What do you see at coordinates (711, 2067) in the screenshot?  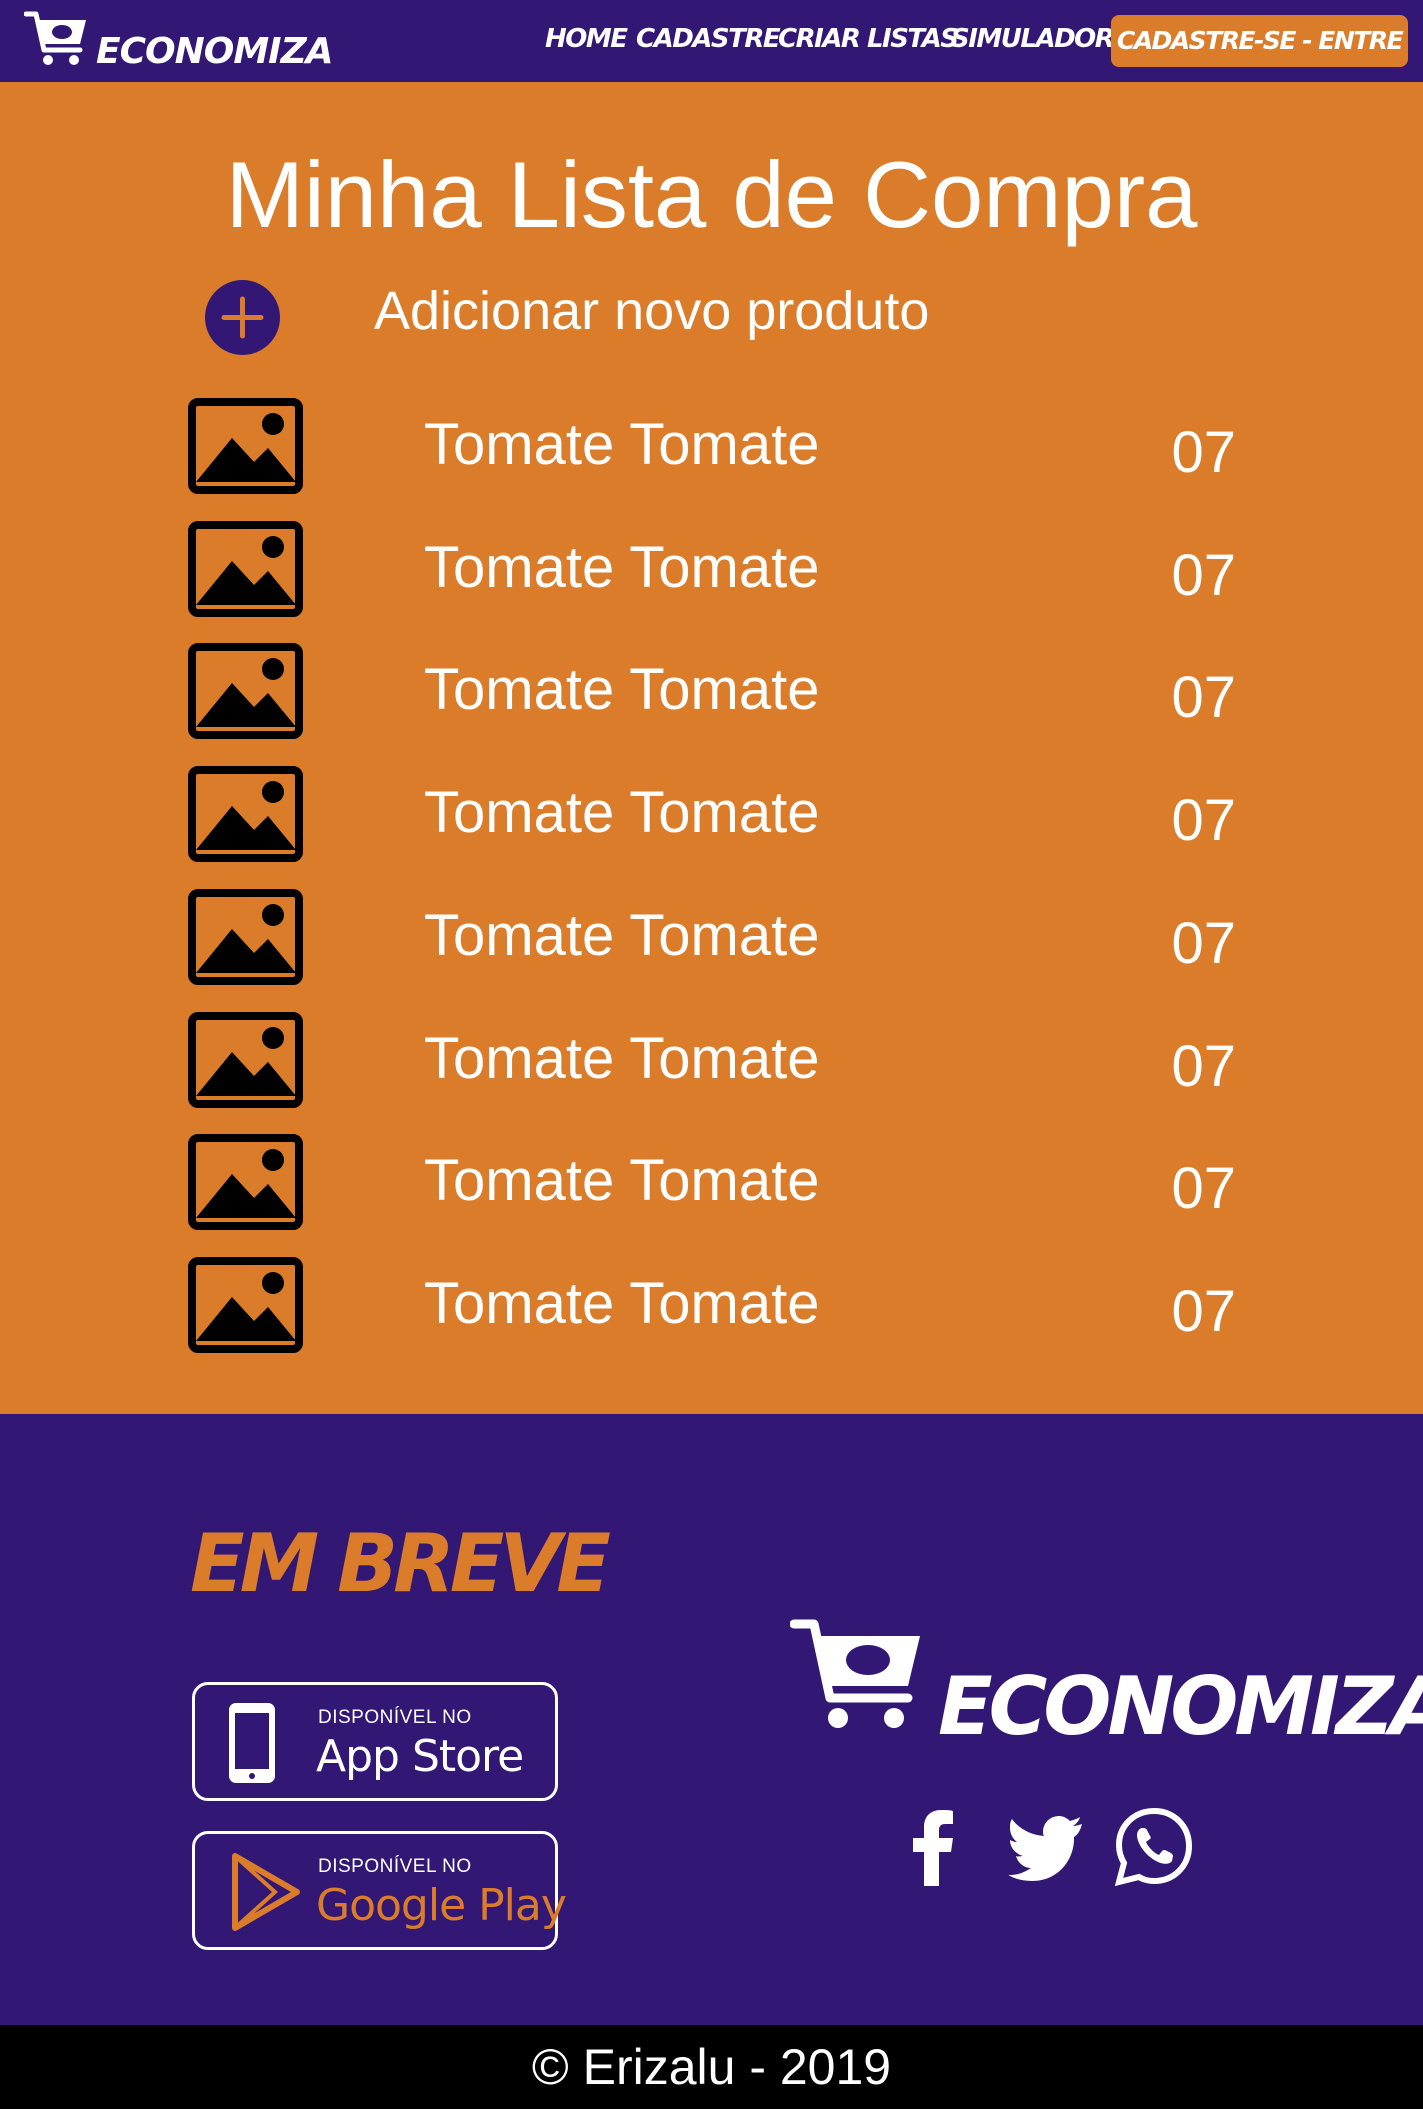 I see `copyright: © Erizalu - 2019` at bounding box center [711, 2067].